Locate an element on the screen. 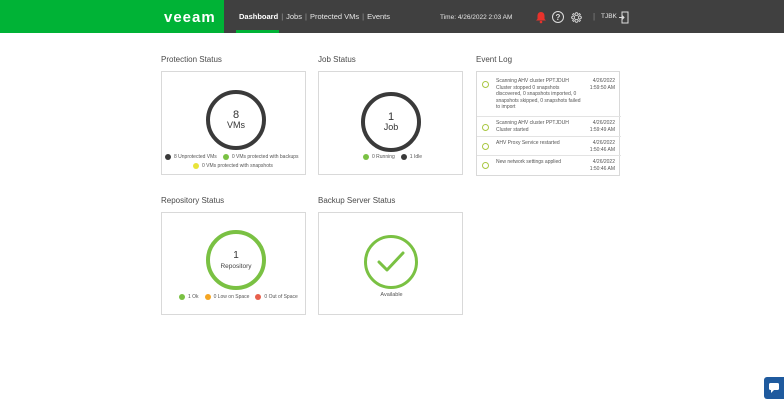  bell-icon is located at coordinates (541, 17).